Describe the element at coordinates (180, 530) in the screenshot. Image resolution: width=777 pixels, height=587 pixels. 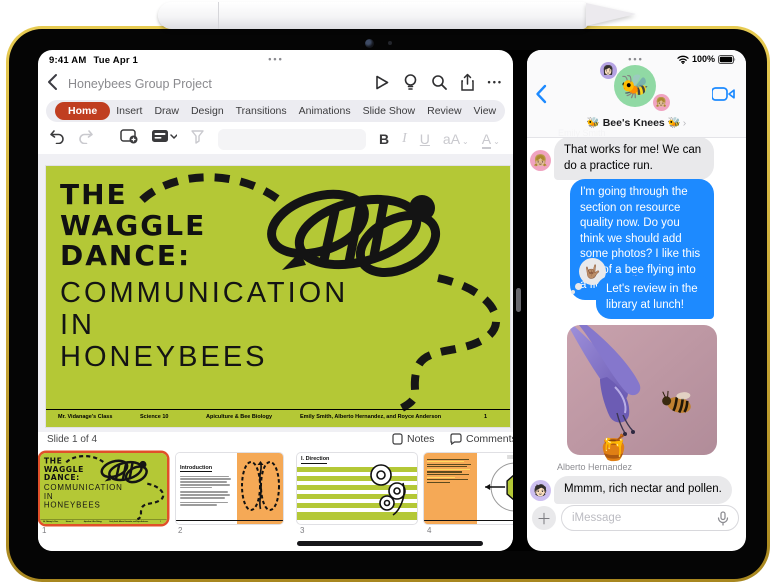
I see `thumbnail-number: 2` at that location.